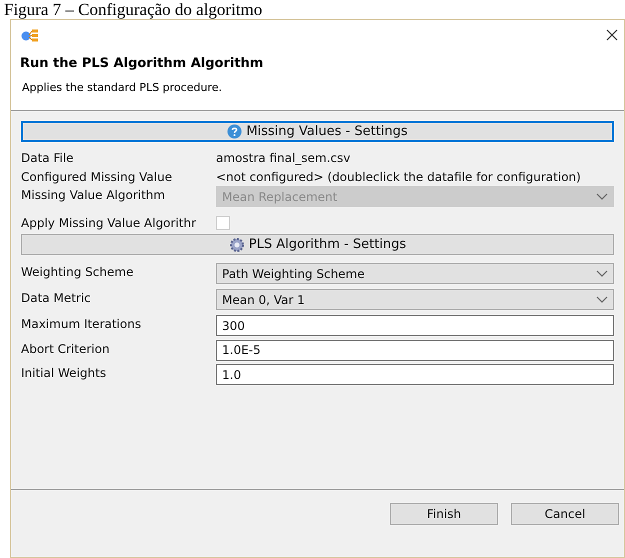  Describe the element at coordinates (122, 88) in the screenshot. I see `dialog-description: Applies the standard PLS procedure.` at that location.